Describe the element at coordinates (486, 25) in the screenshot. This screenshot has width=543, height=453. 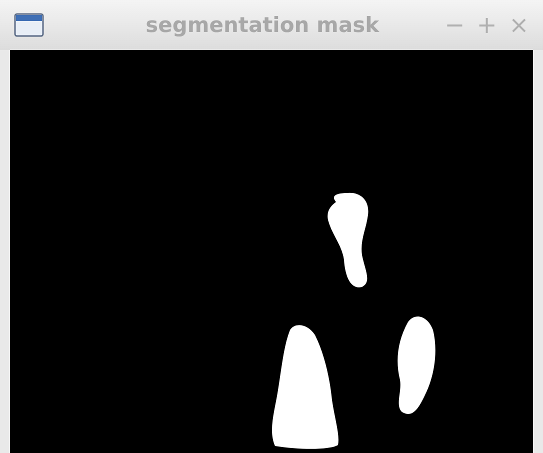
I see `window-control-button: +` at that location.